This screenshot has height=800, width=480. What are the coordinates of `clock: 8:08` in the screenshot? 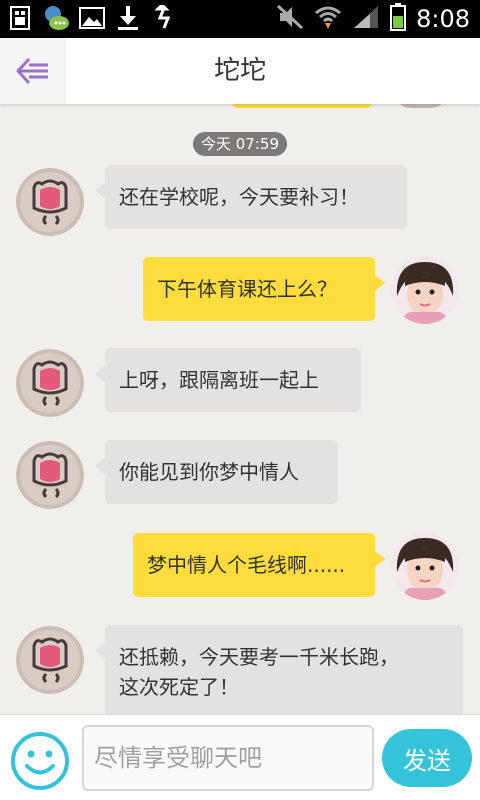 It's located at (443, 19).